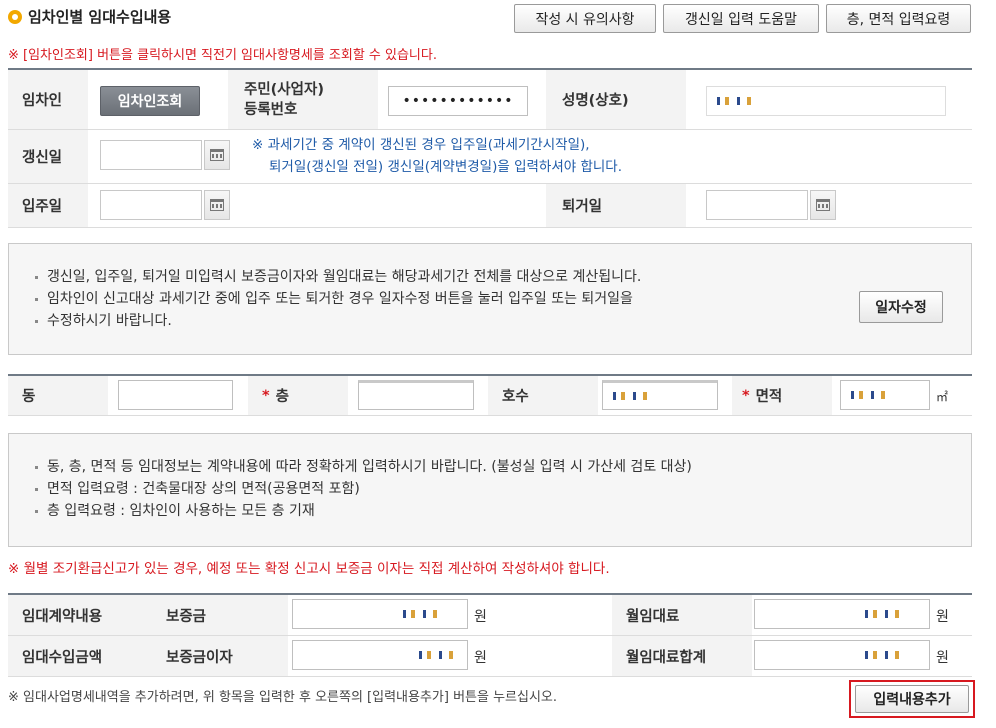 The width and height of the screenshot is (996, 728). What do you see at coordinates (380, 655) in the screenshot?
I see `deposit-interest-input` at bounding box center [380, 655].